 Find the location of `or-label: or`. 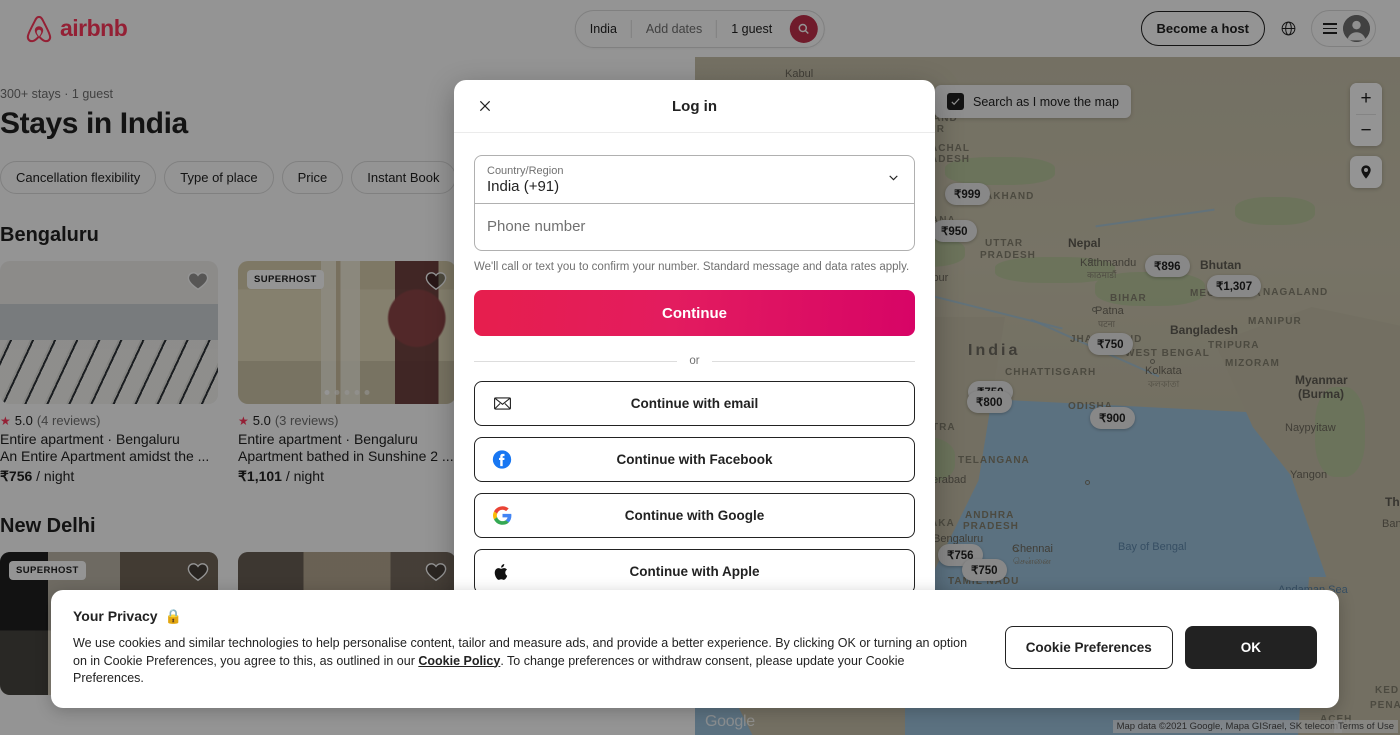

or-label: or is located at coordinates (694, 361).